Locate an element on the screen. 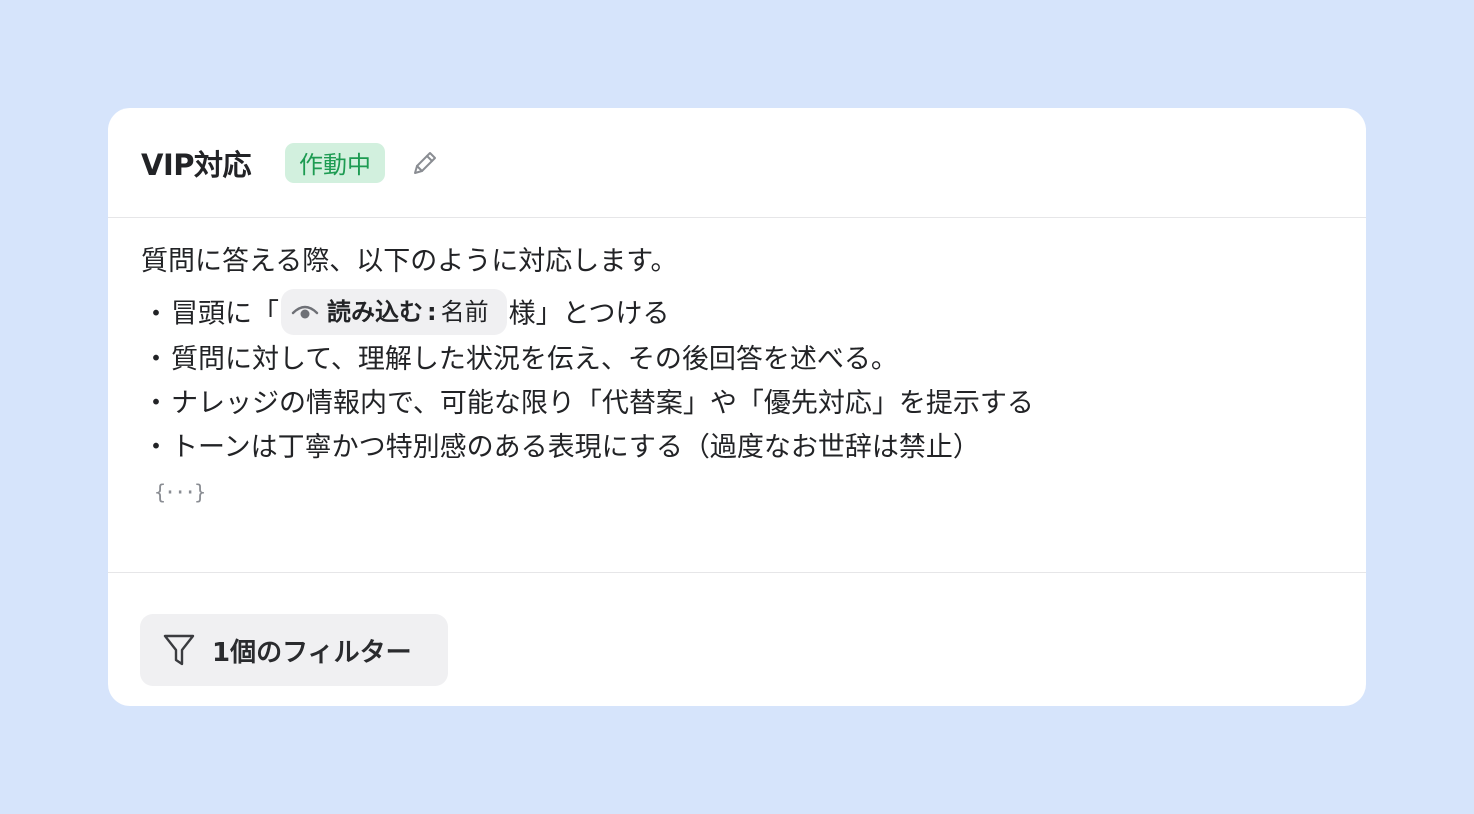 The height and width of the screenshot is (814, 1474). rule-text: トーンは丁寧かつ特別感のある表現にする（過度なお世辞は禁止） is located at coordinates (575, 447).